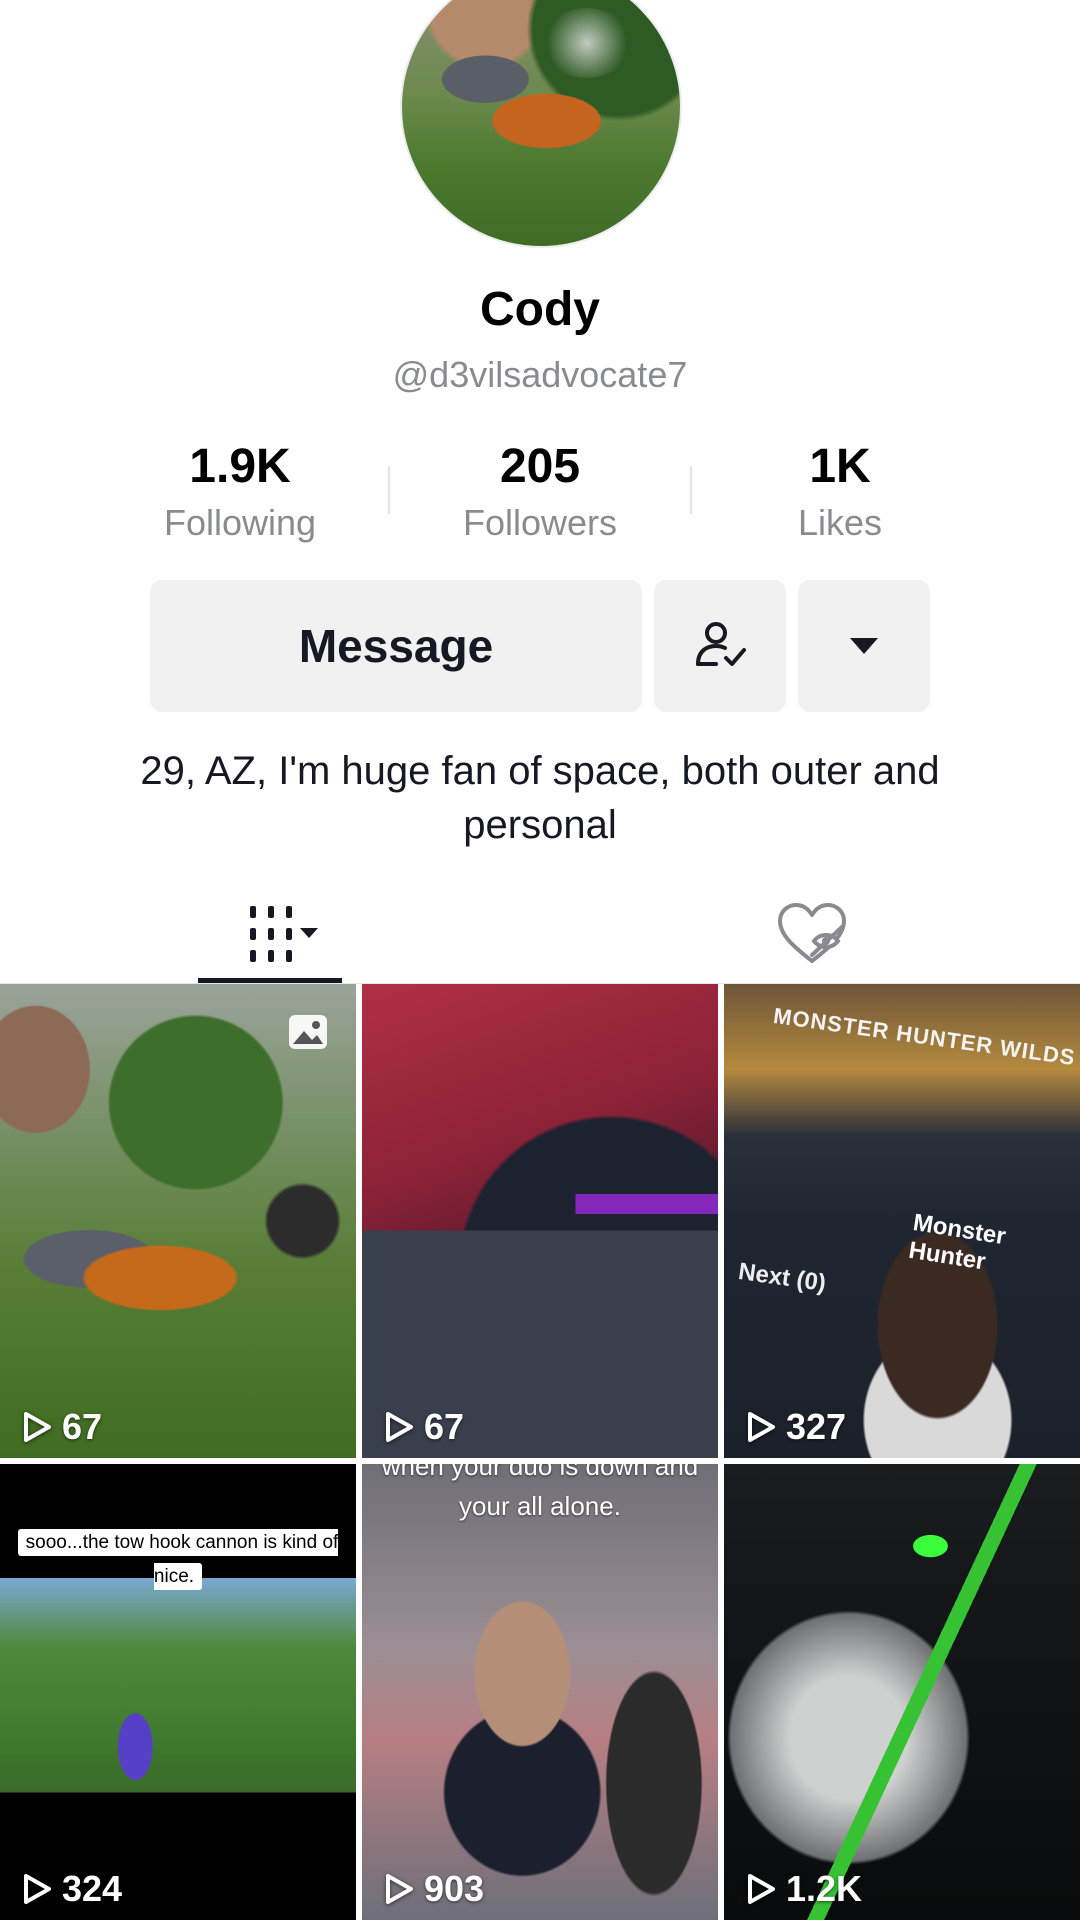 The width and height of the screenshot is (1080, 1920). Describe the element at coordinates (957, 1242) in the screenshot. I see `thumbnail-subtitle-text: Monster Hunter` at that location.